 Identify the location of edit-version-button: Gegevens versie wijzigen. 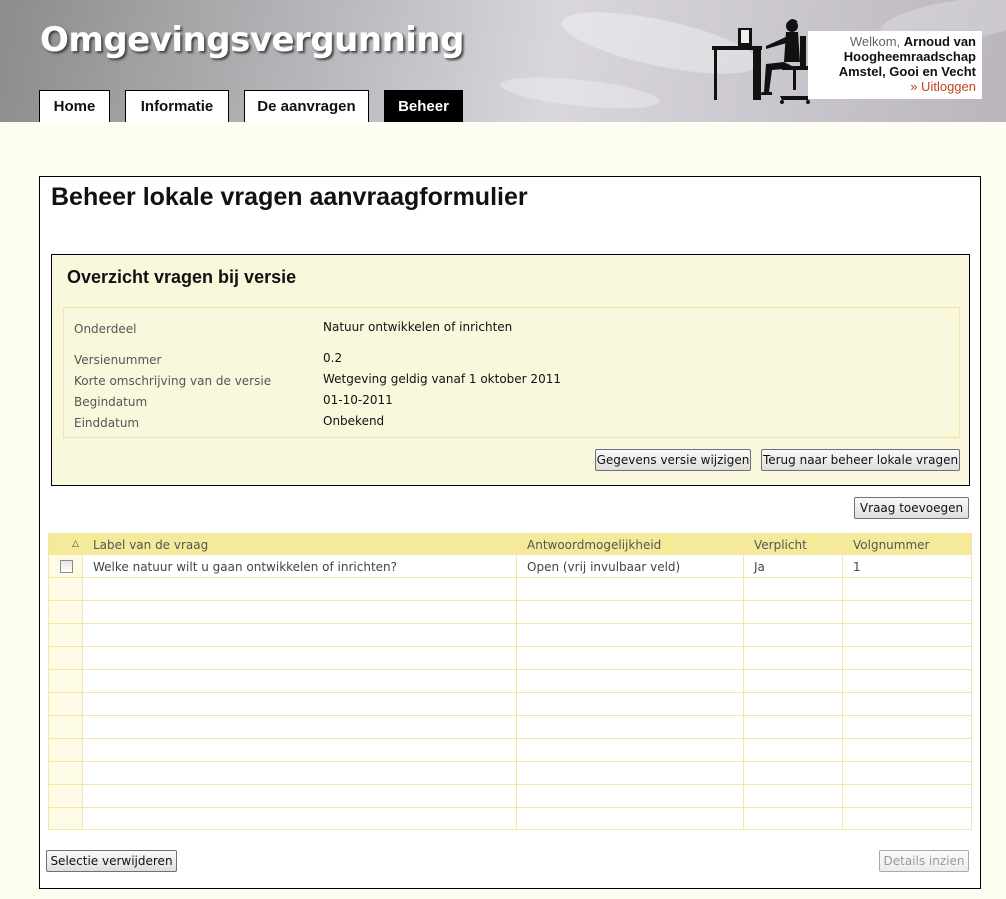
(673, 460).